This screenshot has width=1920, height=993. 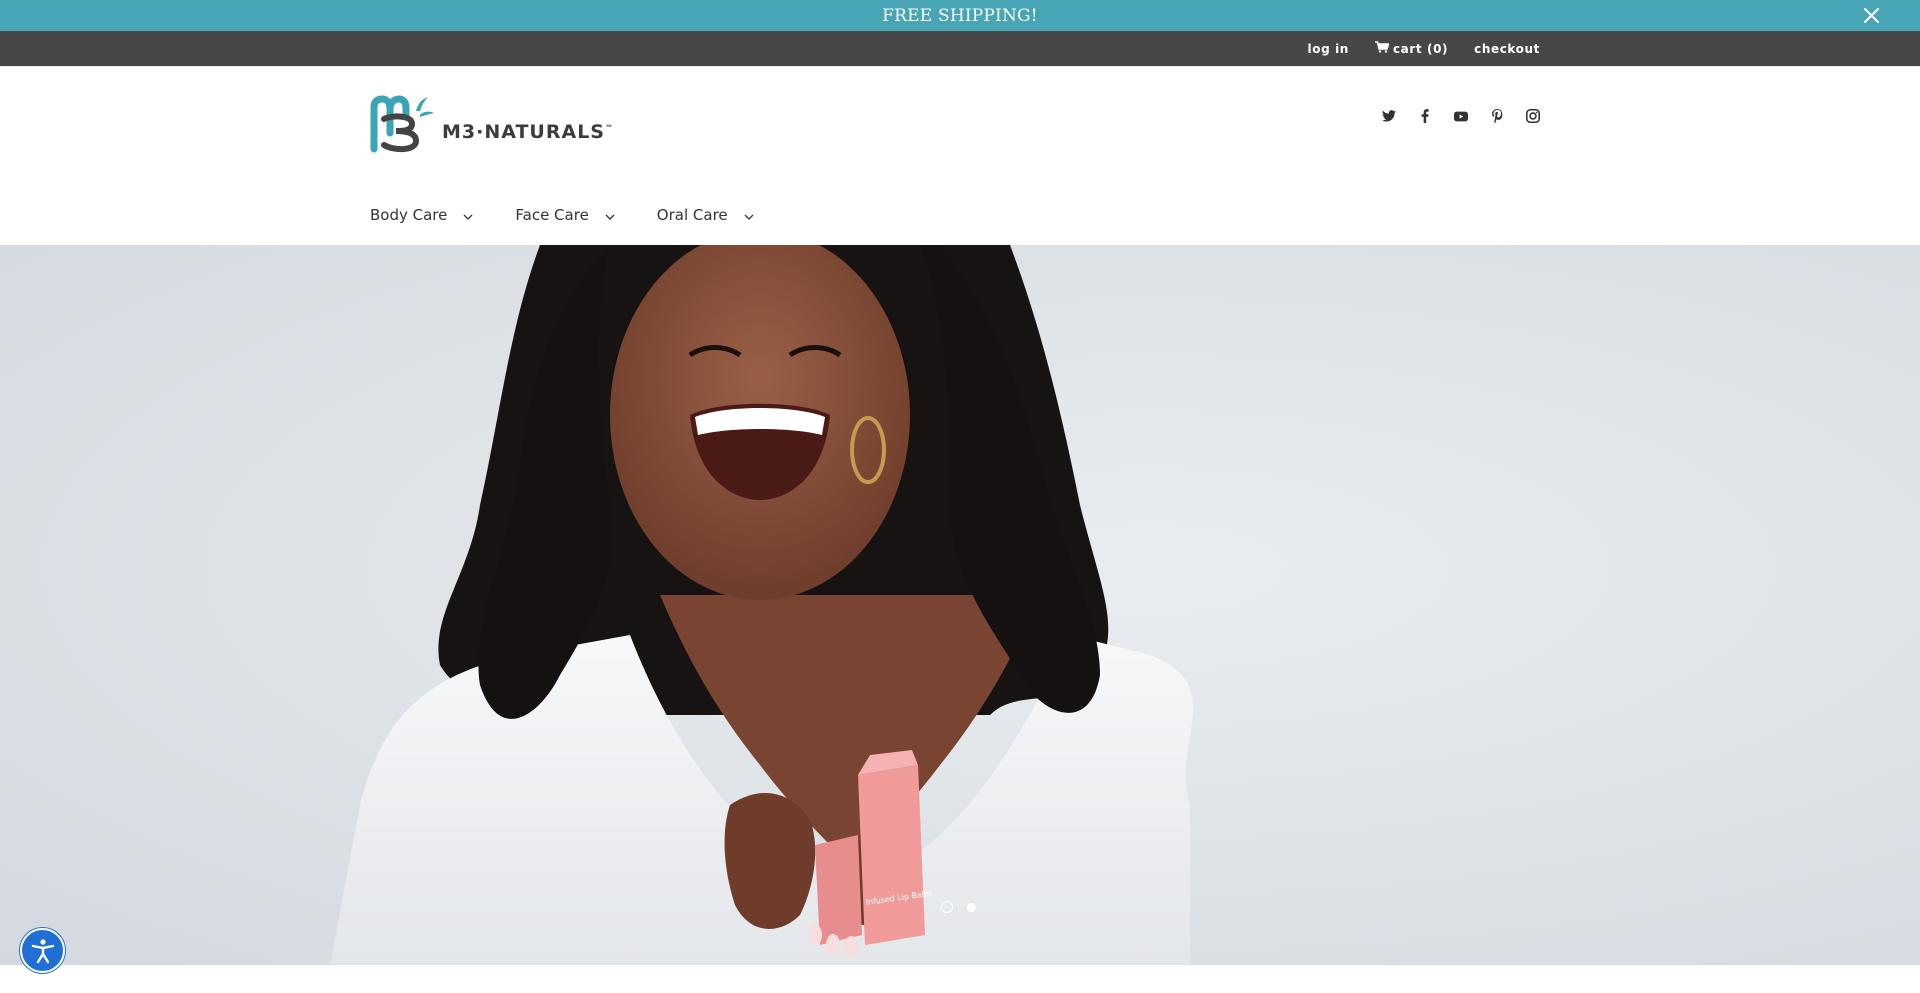 What do you see at coordinates (403, 126) in the screenshot?
I see `logo-mark` at bounding box center [403, 126].